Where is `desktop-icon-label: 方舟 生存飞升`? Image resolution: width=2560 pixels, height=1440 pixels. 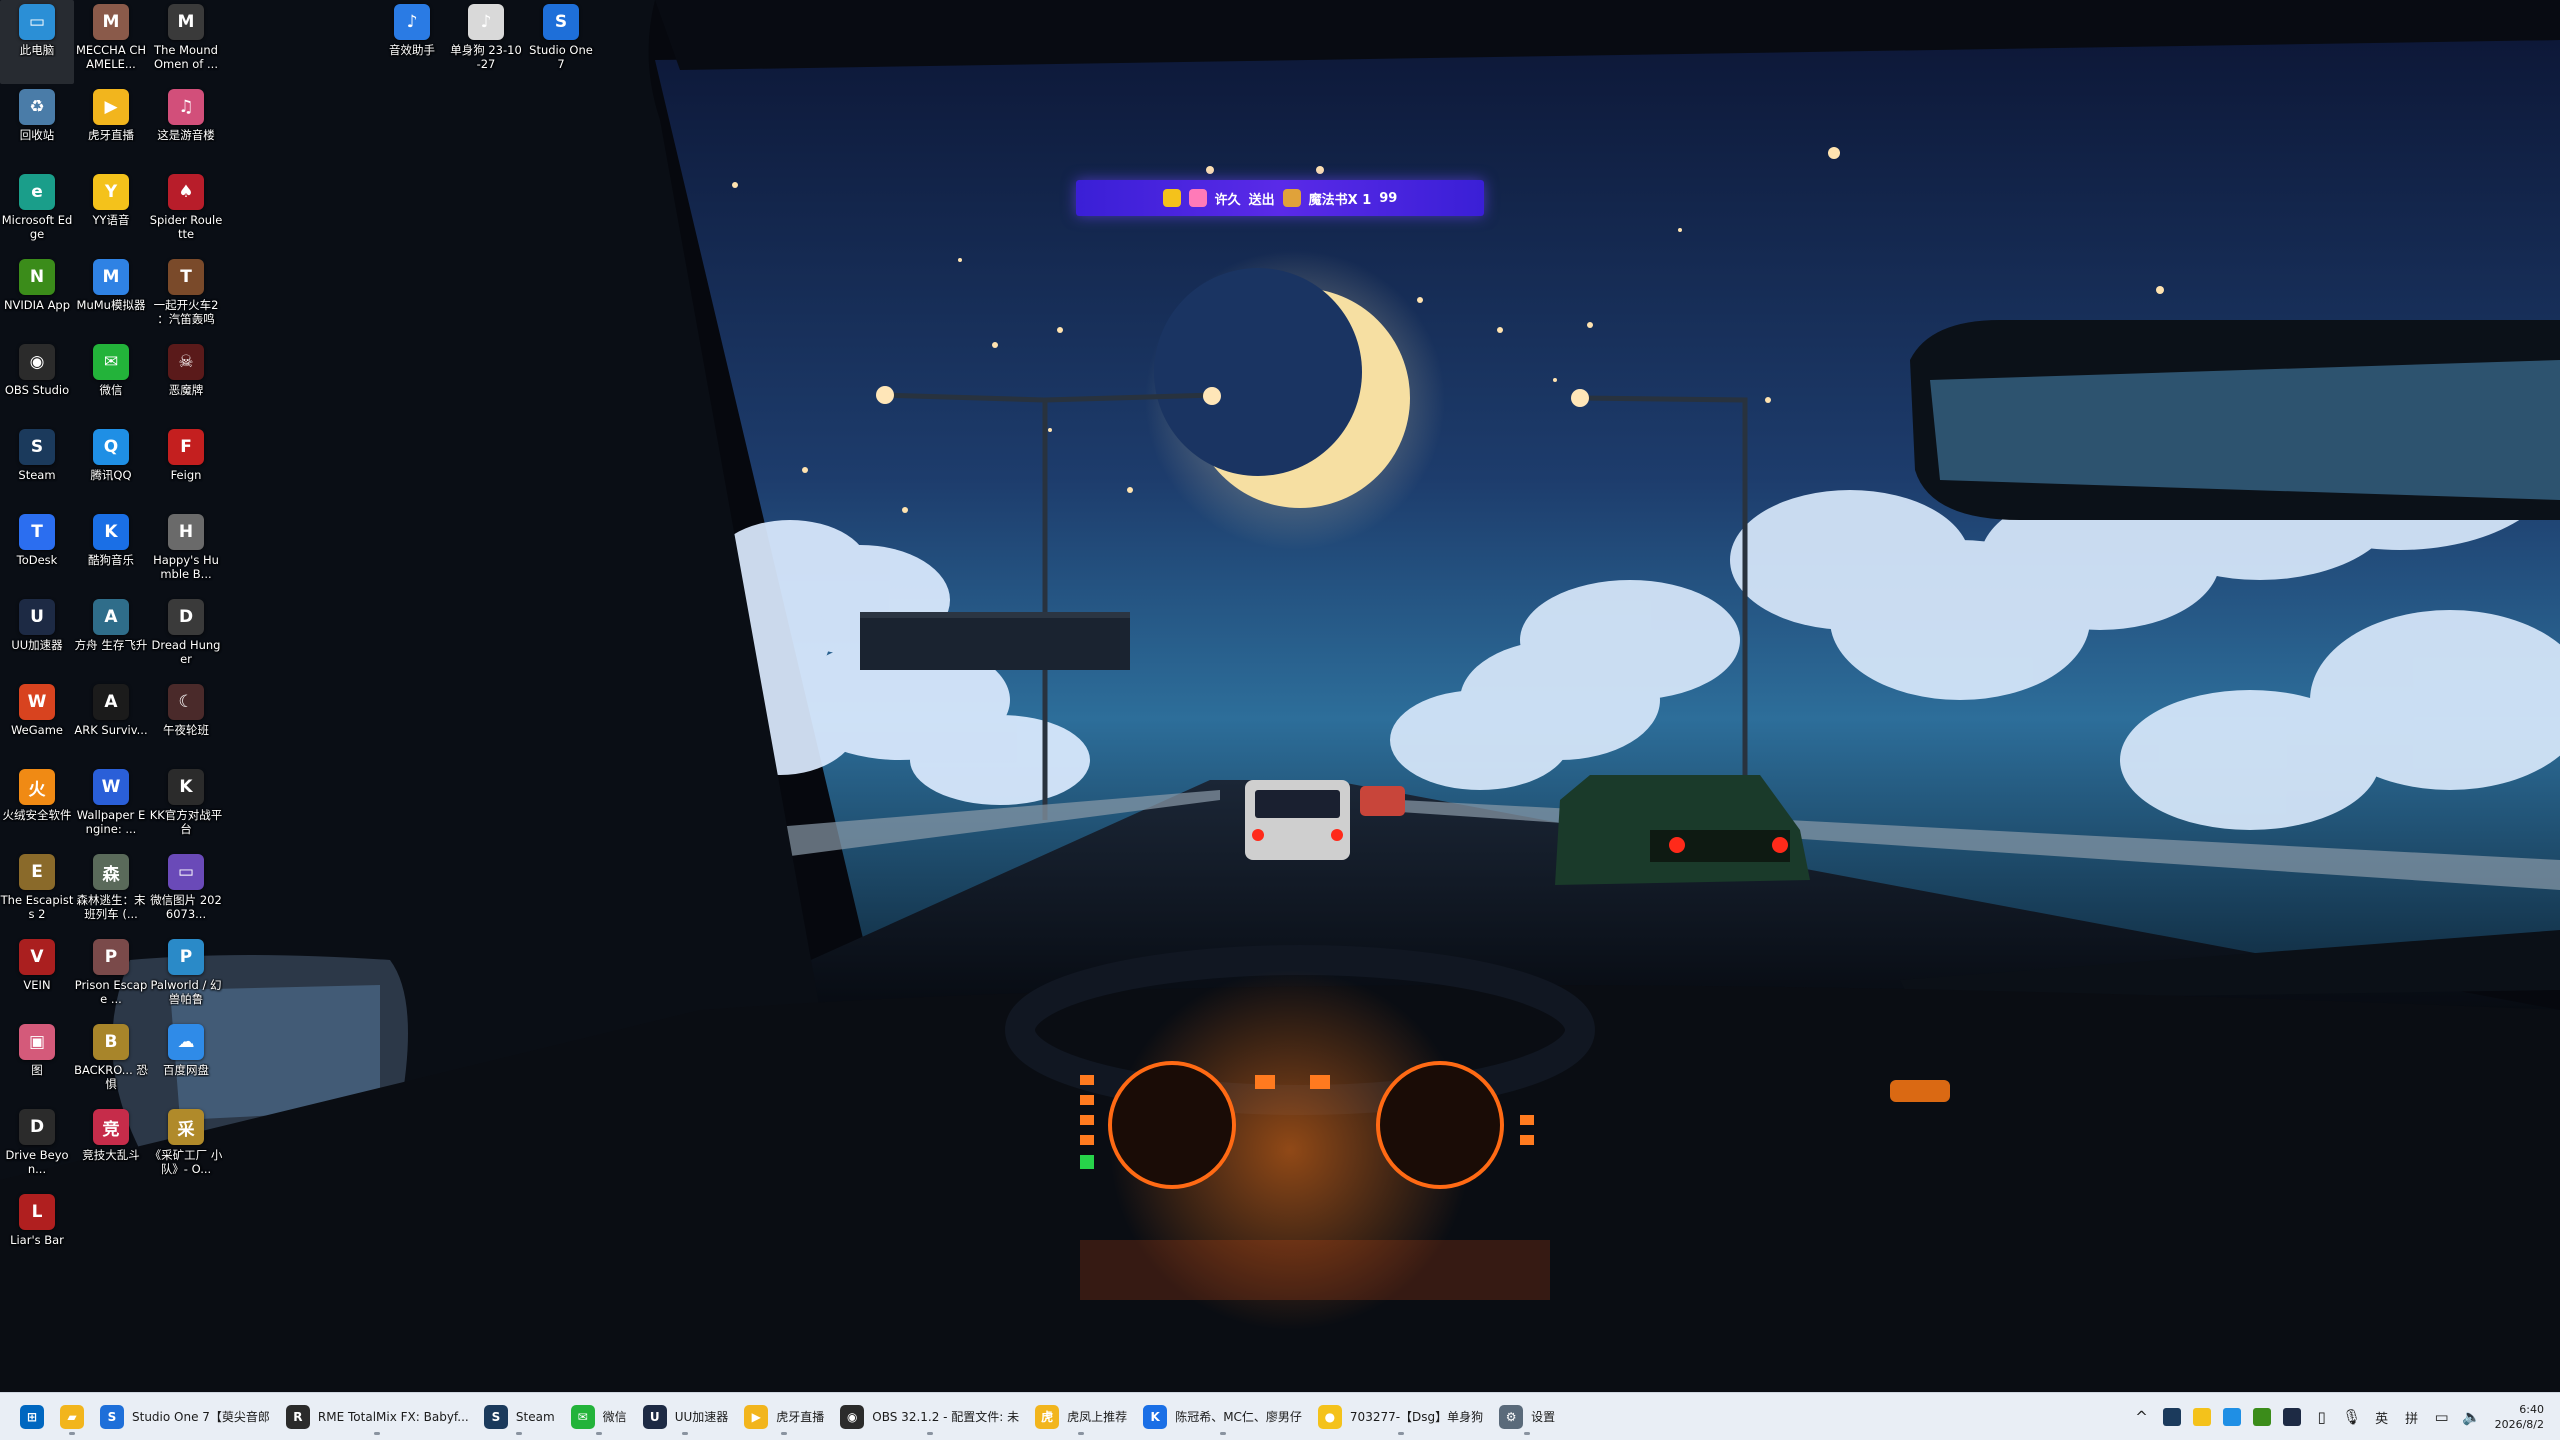
desktop-icon-label: 方舟 生存飞升 is located at coordinates (111, 645).